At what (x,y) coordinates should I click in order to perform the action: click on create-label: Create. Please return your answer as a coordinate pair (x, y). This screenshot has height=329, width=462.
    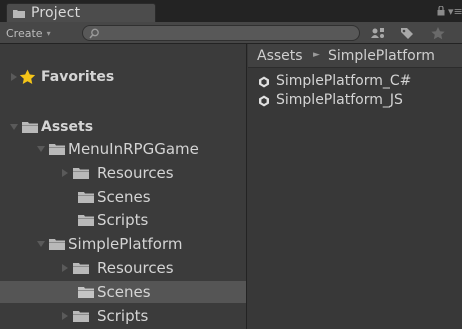
    Looking at the image, I should click on (24, 33).